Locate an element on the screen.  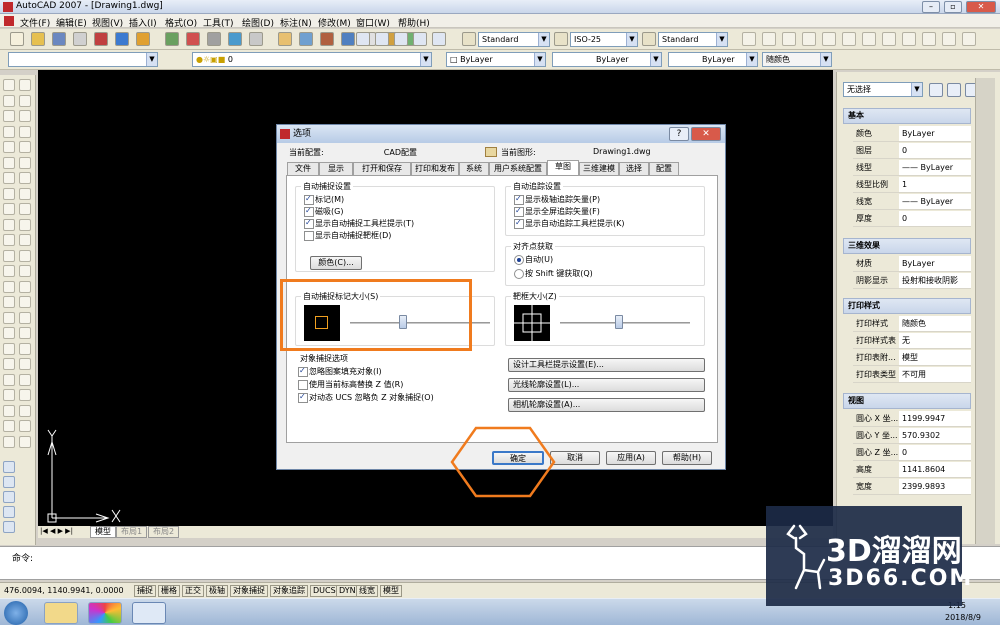
autotrack-option: 显示全屏追踪矢量(F) is located at coordinates (557, 211).